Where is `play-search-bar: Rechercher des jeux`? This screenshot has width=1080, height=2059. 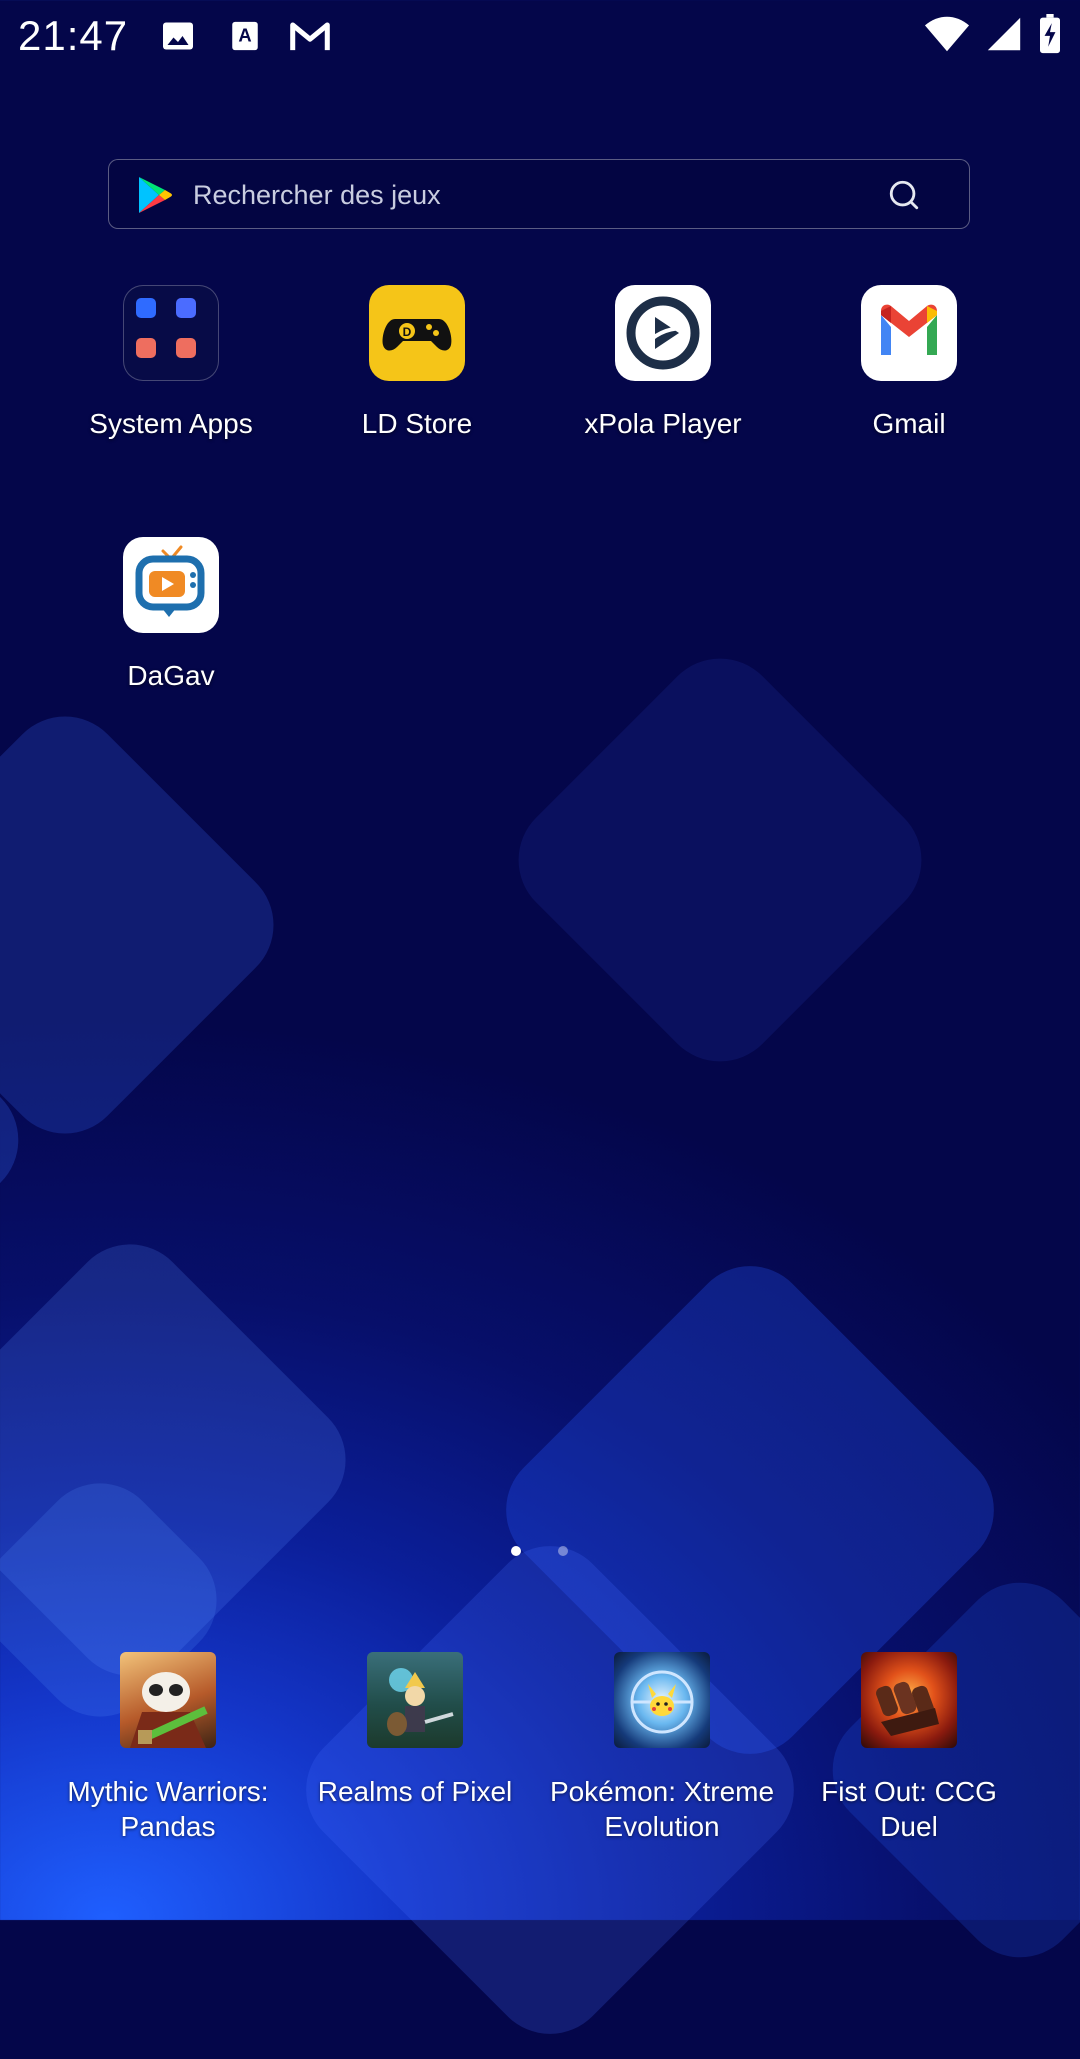
play-search-bar: Rechercher des jeux is located at coordinates (539, 194).